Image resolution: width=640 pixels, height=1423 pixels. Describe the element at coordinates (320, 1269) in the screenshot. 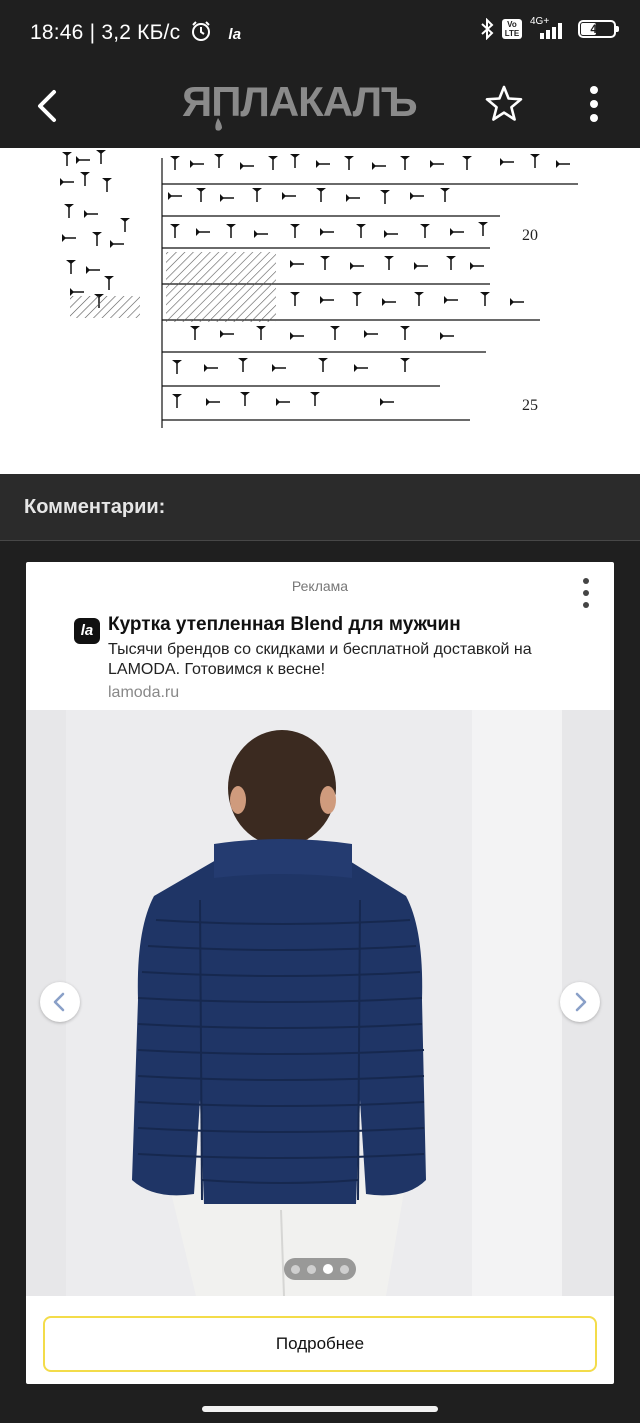

I see `carousel-indicator` at that location.